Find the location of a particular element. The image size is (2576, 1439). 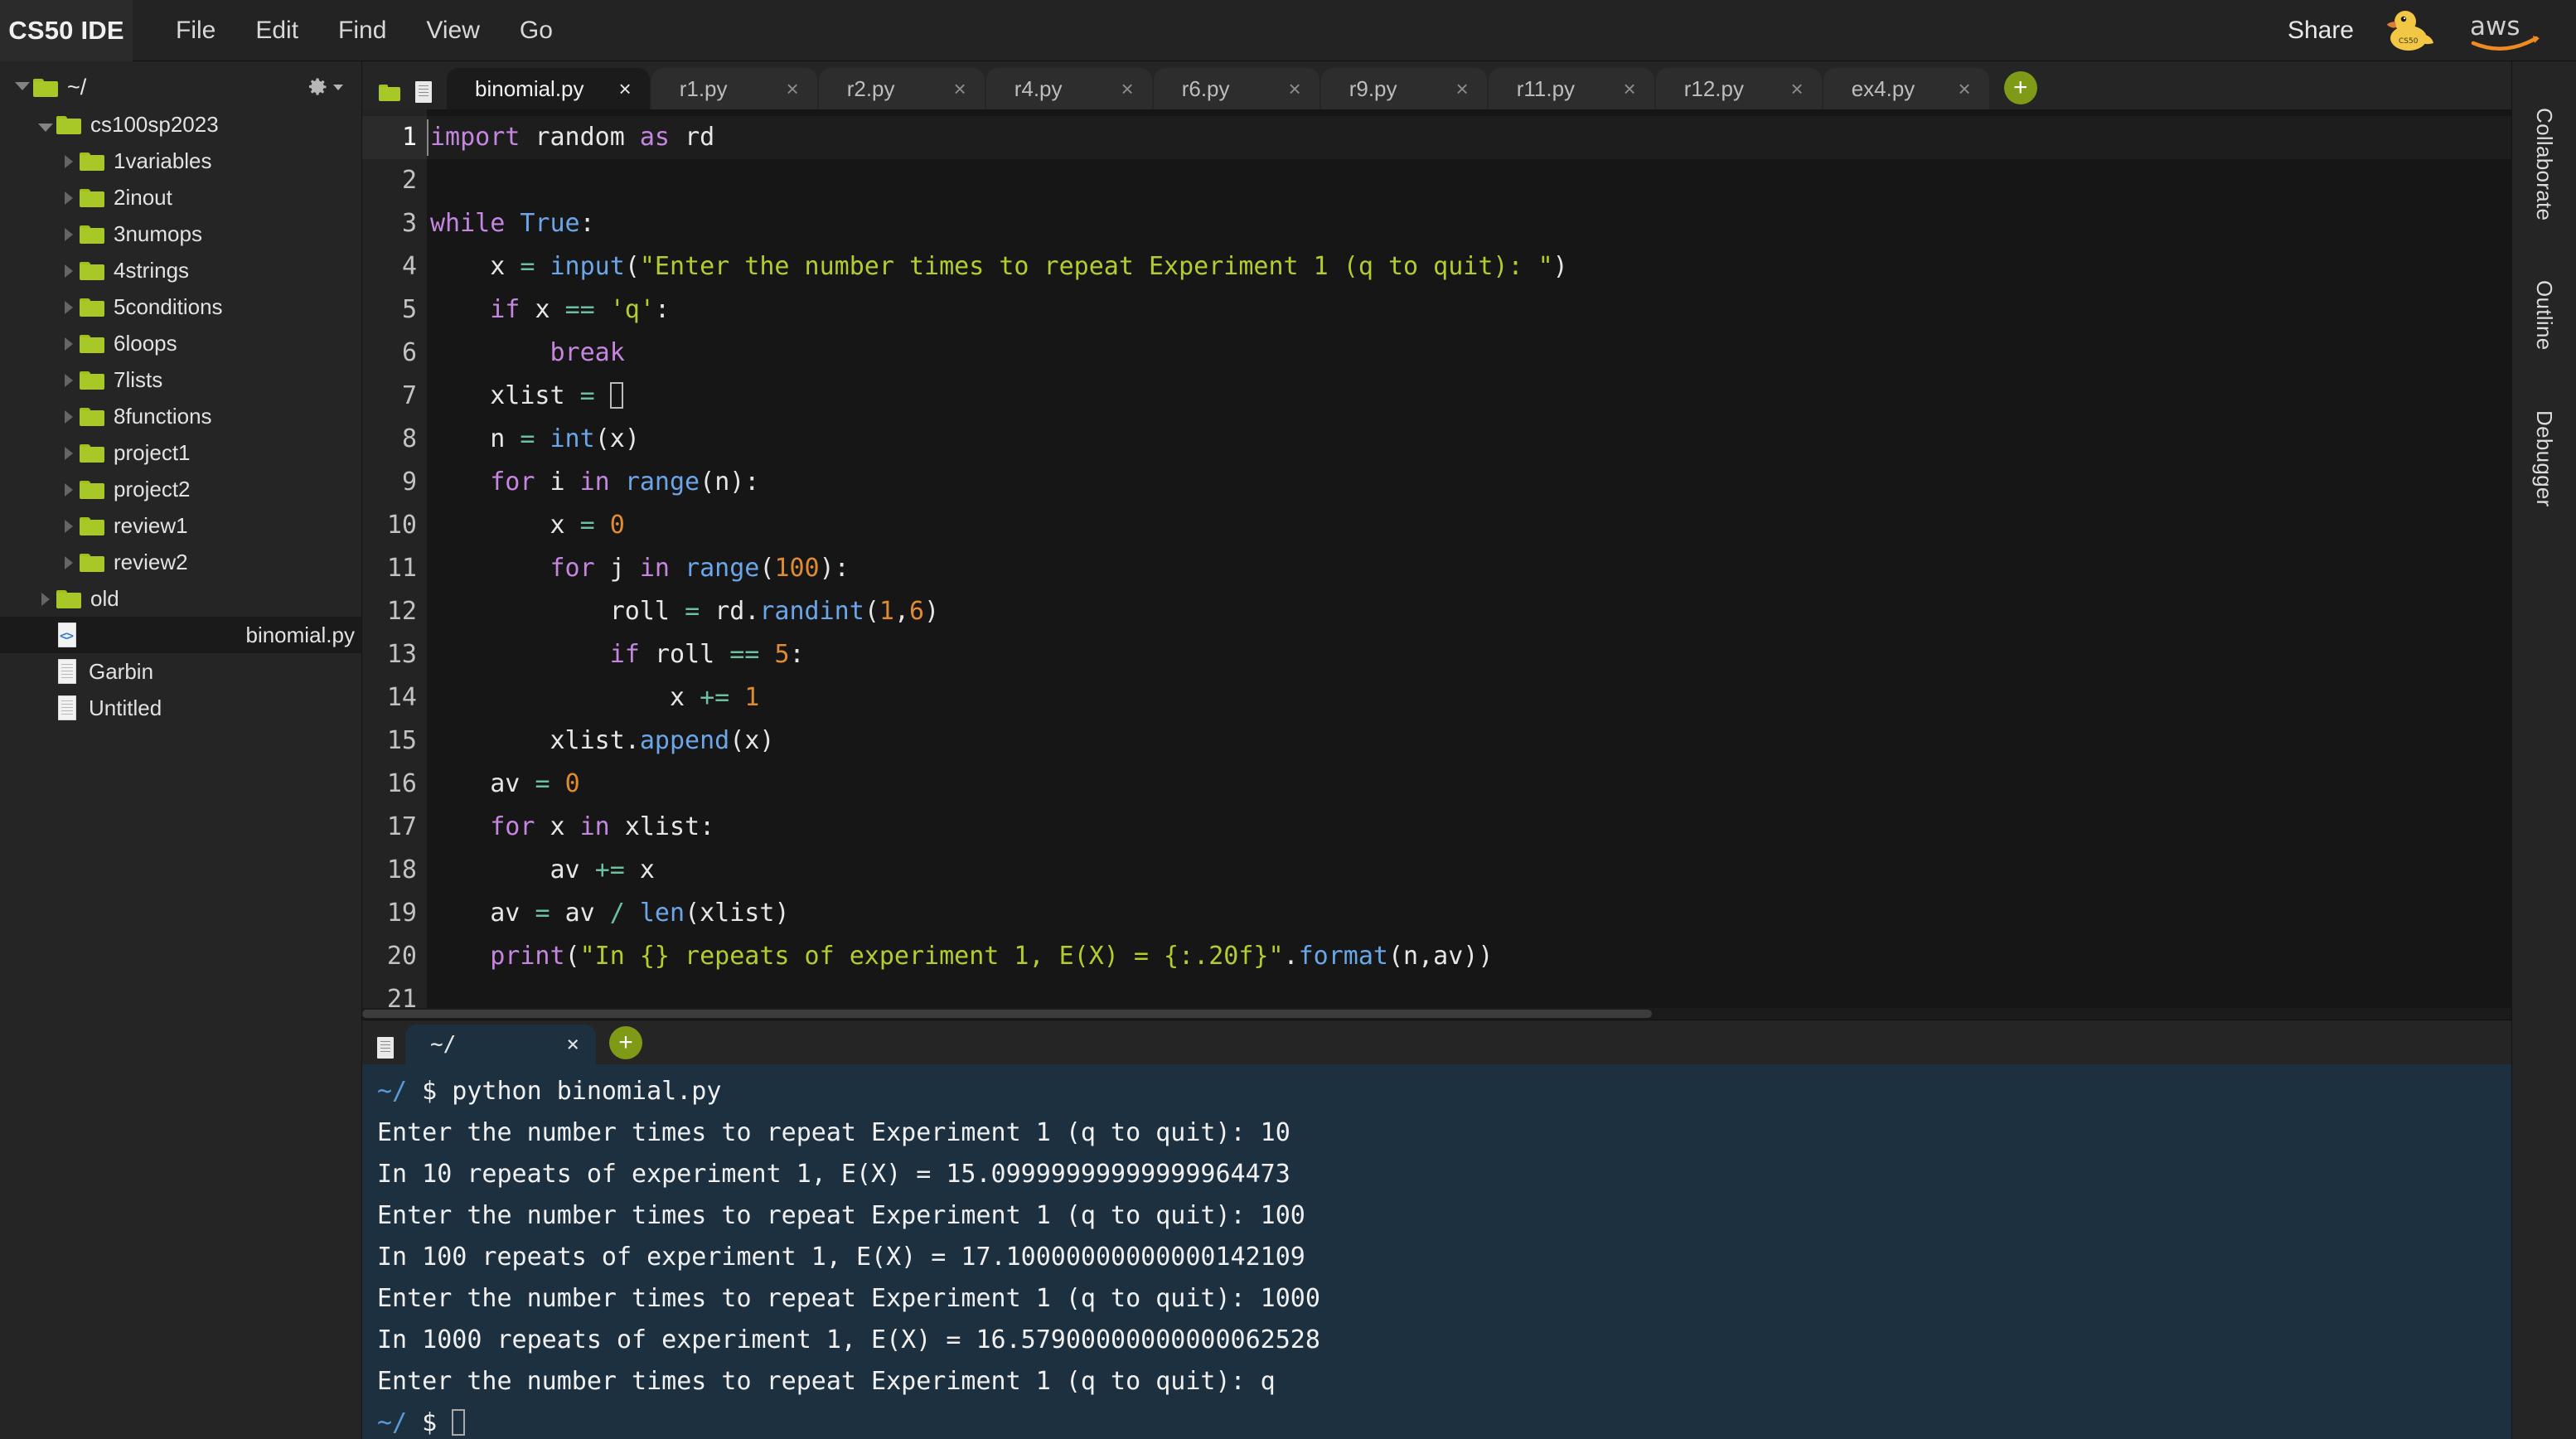

file-tree-item-3numops: 3numops is located at coordinates (180, 234).